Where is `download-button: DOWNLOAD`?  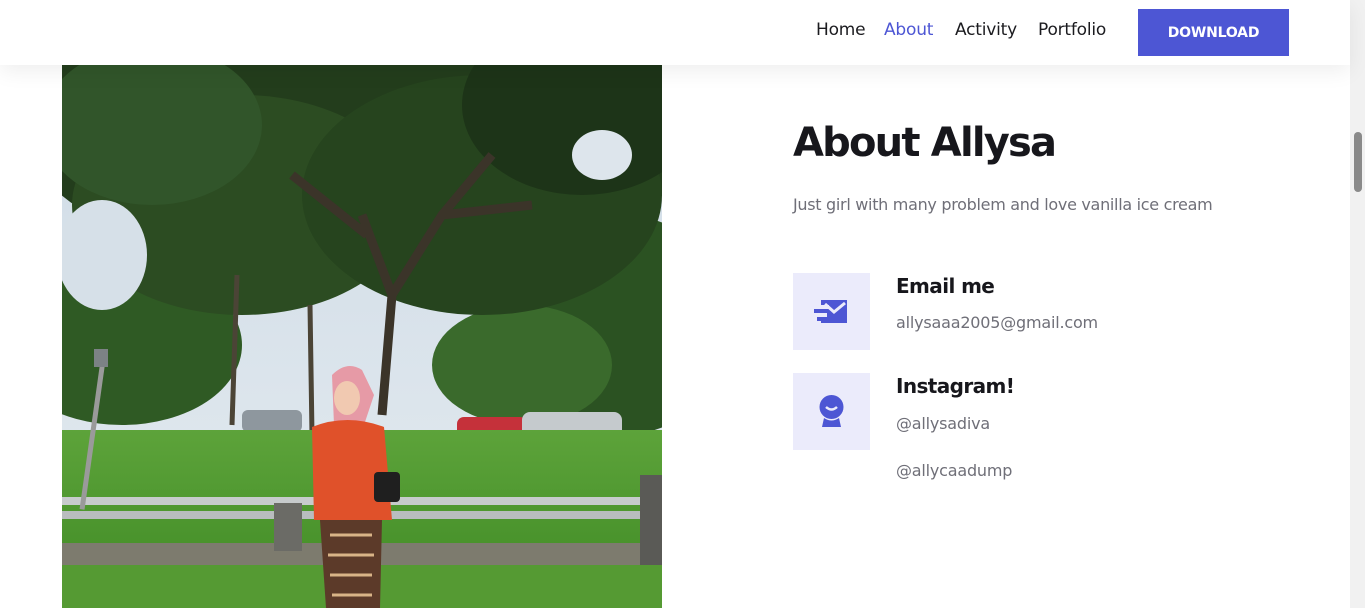
download-button: DOWNLOAD is located at coordinates (1213, 32).